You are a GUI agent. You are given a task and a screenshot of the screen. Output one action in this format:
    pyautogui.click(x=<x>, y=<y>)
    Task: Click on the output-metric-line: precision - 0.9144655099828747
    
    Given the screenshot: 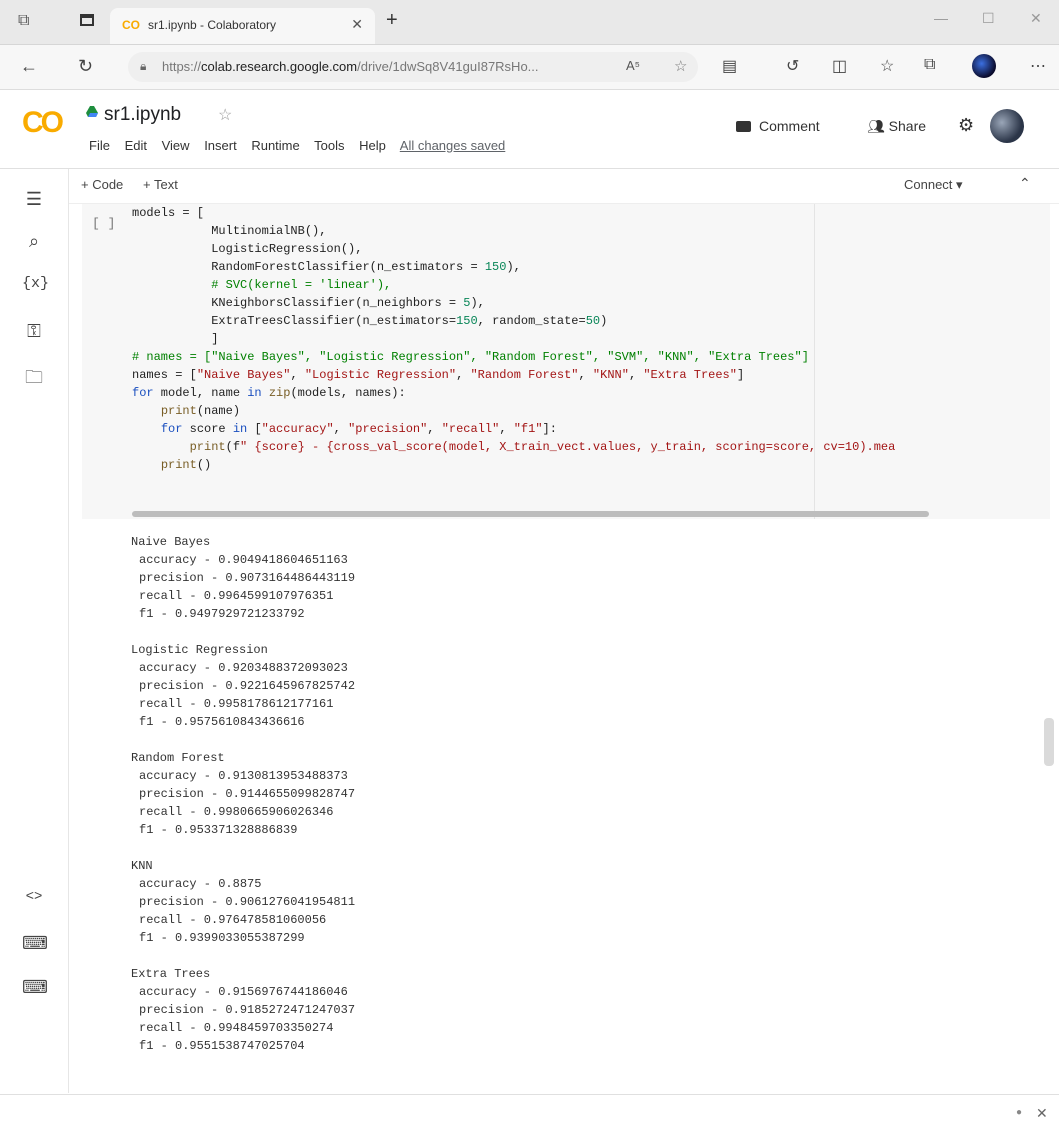 What is the action you would take?
    pyautogui.click(x=247, y=794)
    